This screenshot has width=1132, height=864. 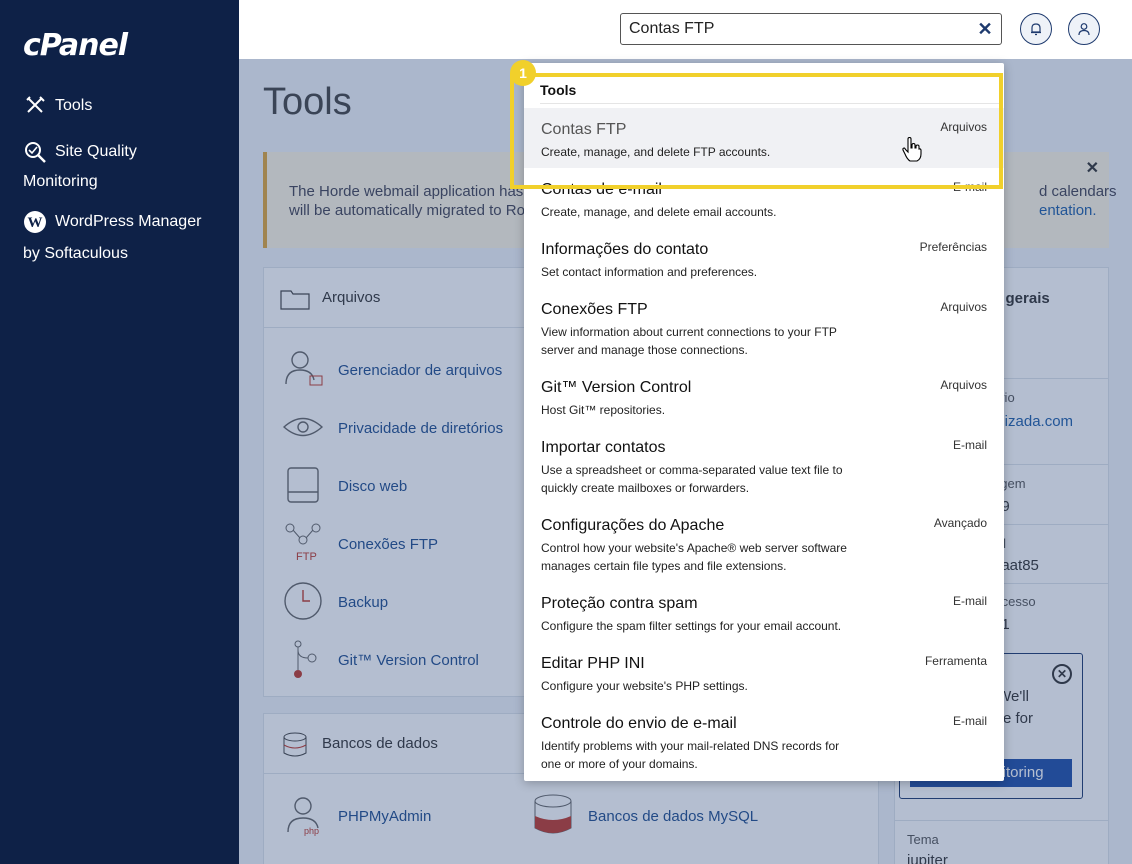 What do you see at coordinates (799, 29) in the screenshot?
I see `search-input` at bounding box center [799, 29].